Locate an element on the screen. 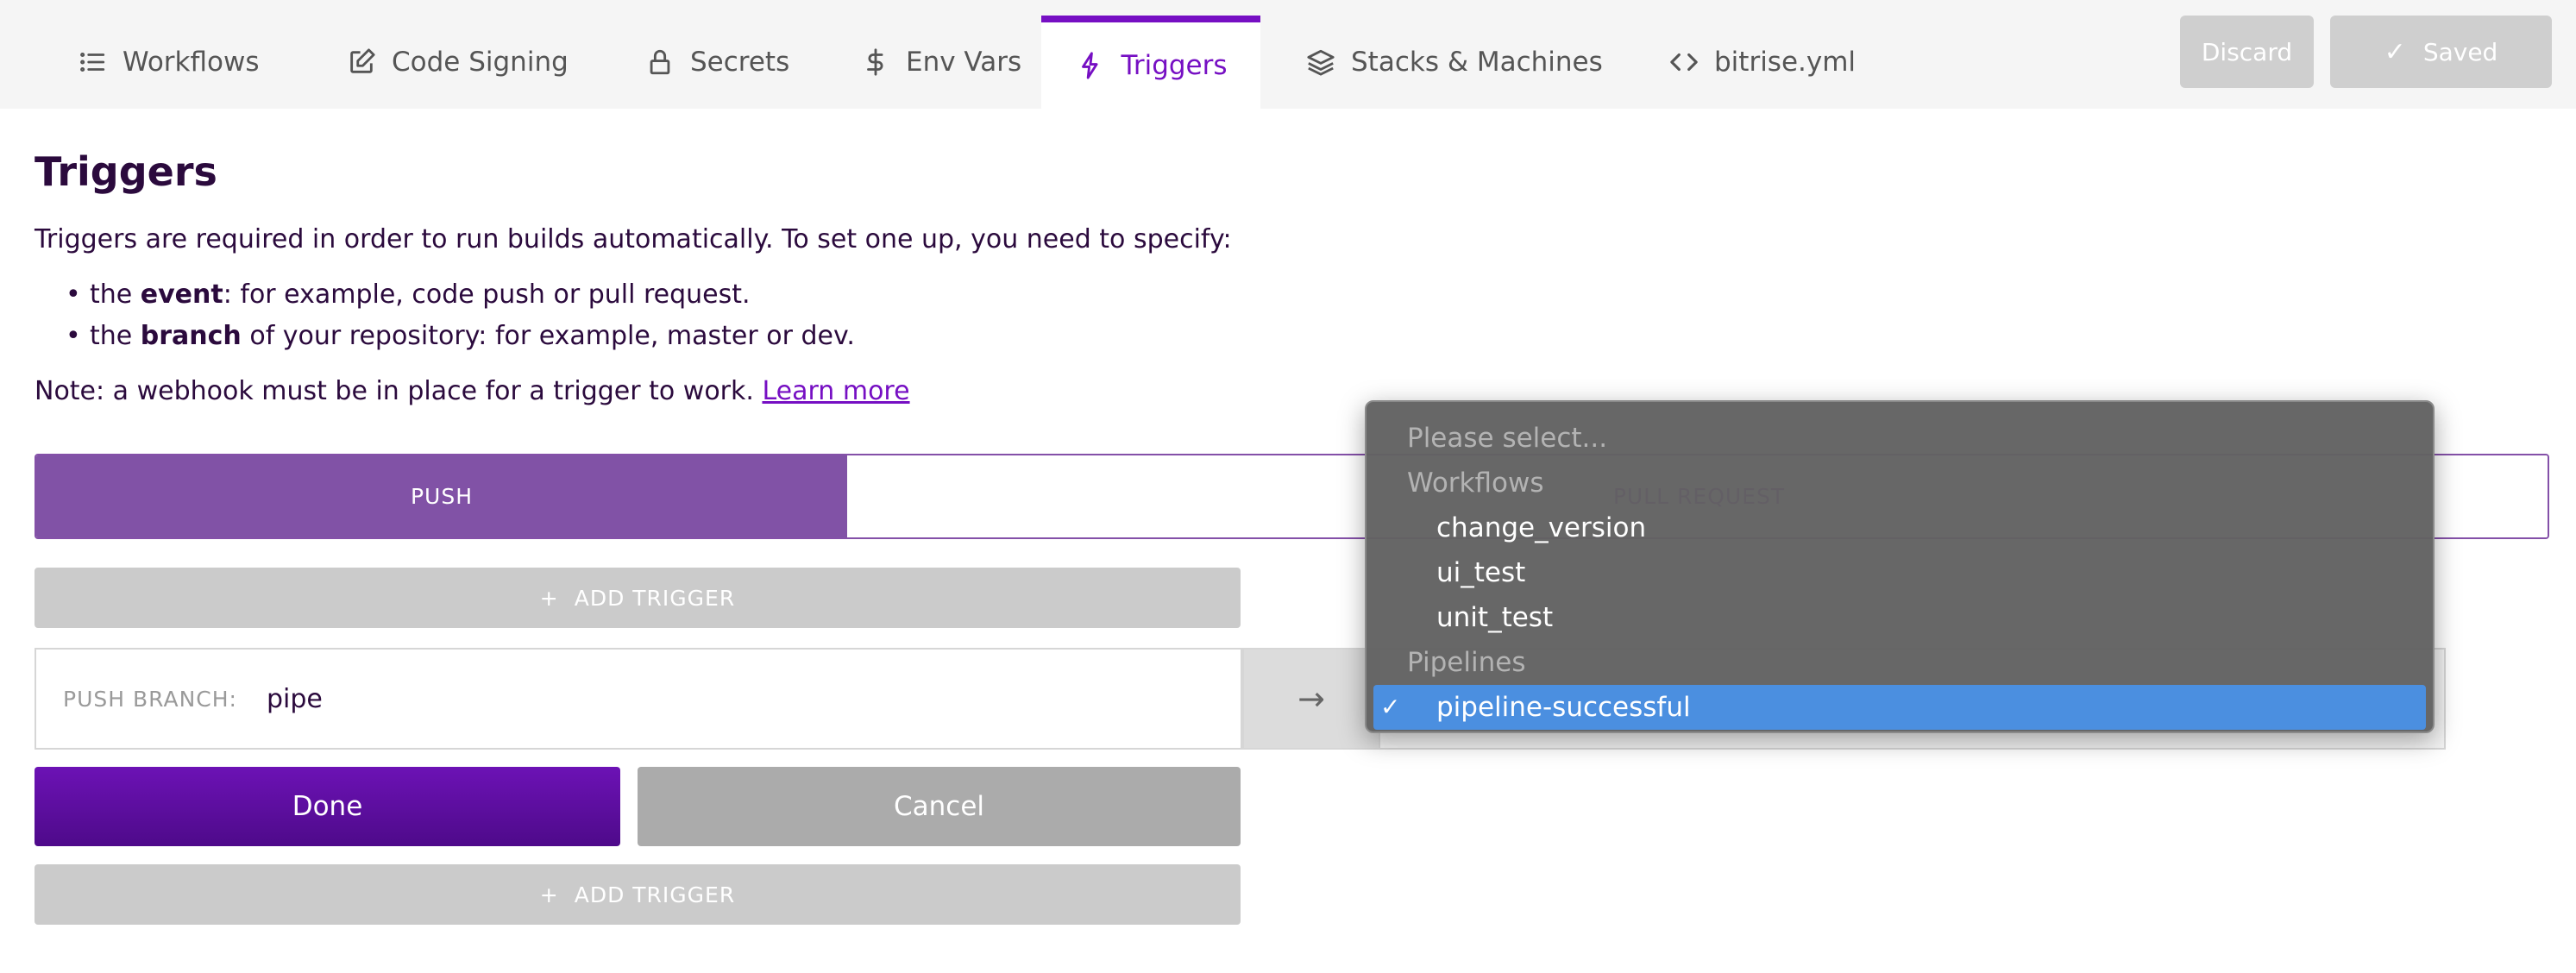 Image resolution: width=2576 pixels, height=973 pixels. dropdown-group-workflows: Workflows is located at coordinates (1475, 483).